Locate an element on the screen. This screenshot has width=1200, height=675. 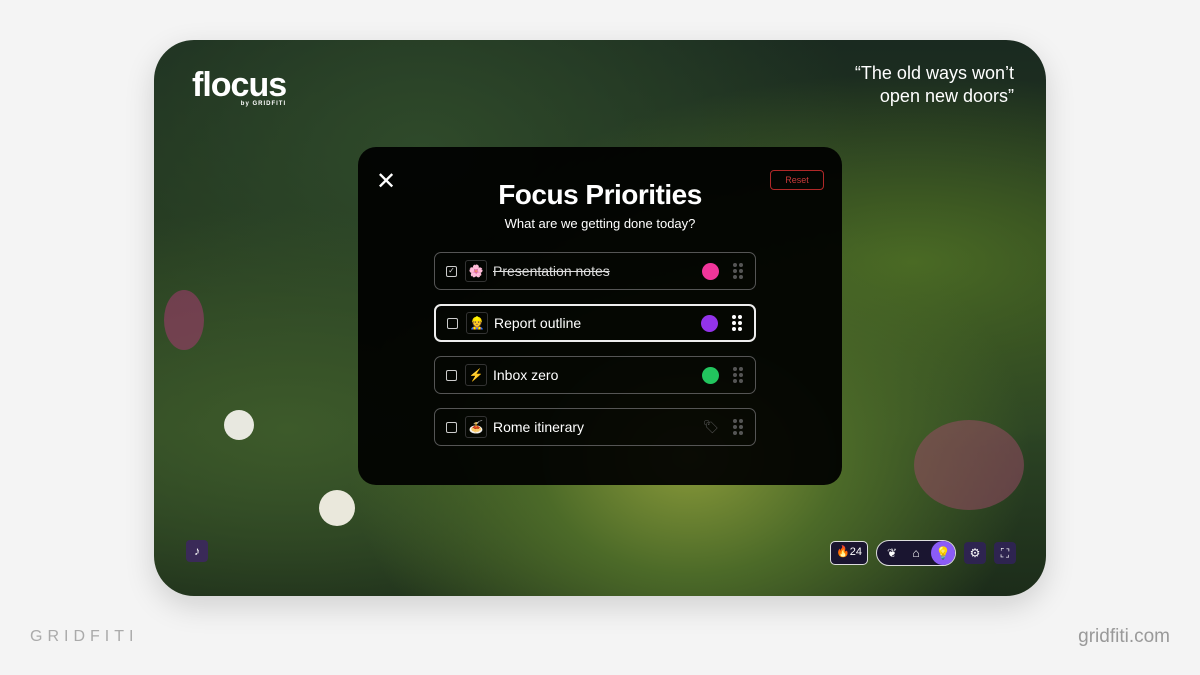
task-row: 🍝 Rome itinerary 🏷 is located at coordinates (595, 427).